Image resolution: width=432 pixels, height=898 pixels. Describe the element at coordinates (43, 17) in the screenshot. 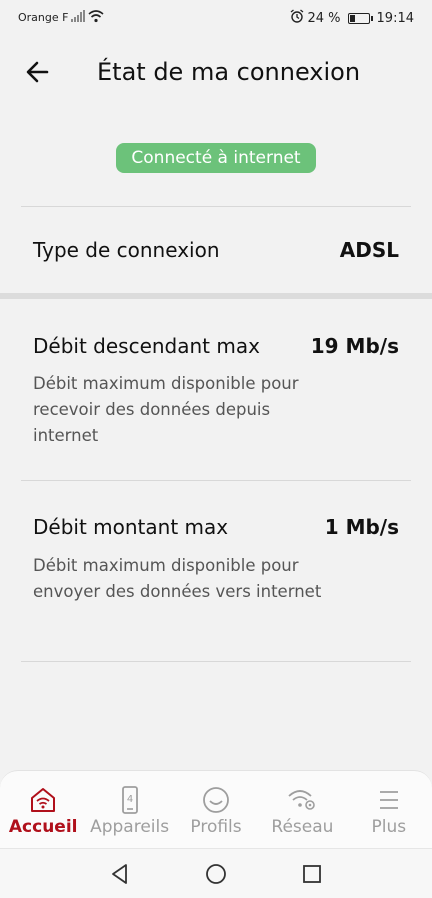

I see `carrier-name: Orange F` at that location.